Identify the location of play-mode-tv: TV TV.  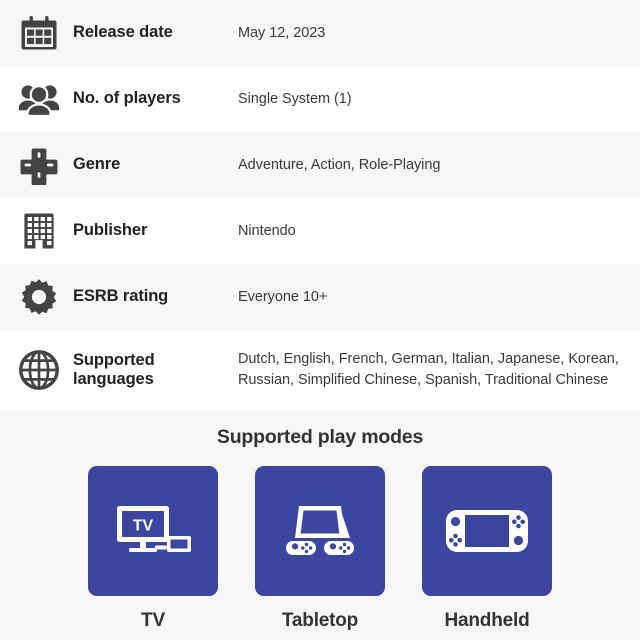
(153, 549).